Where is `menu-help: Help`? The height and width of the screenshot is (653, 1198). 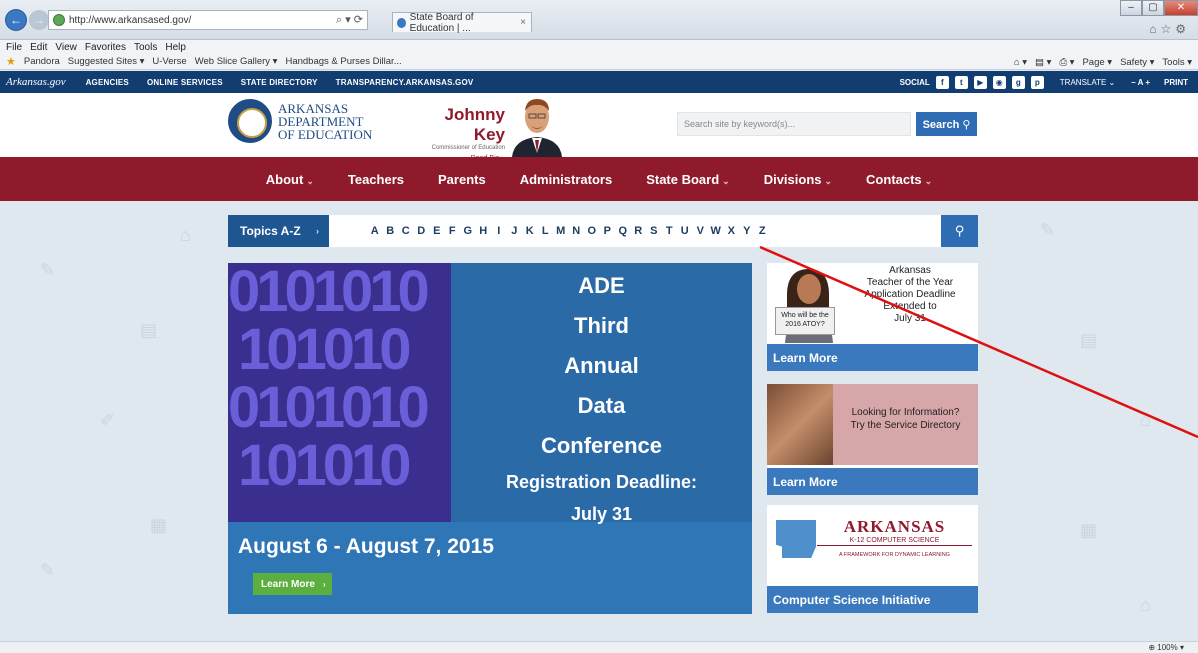 menu-help: Help is located at coordinates (175, 47).